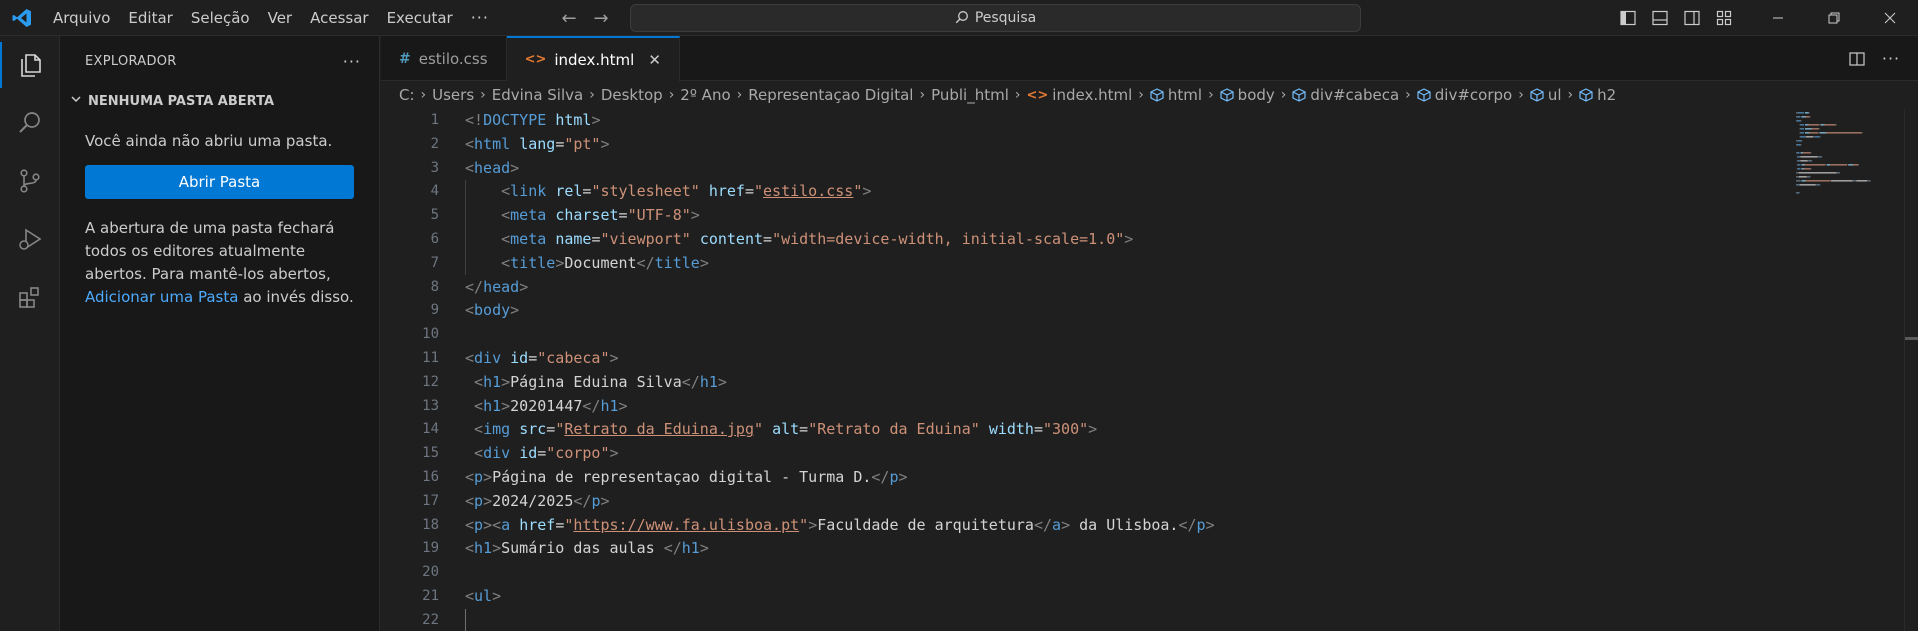 The height and width of the screenshot is (631, 1918). I want to click on arrow-left-icon: ←, so click(569, 18).